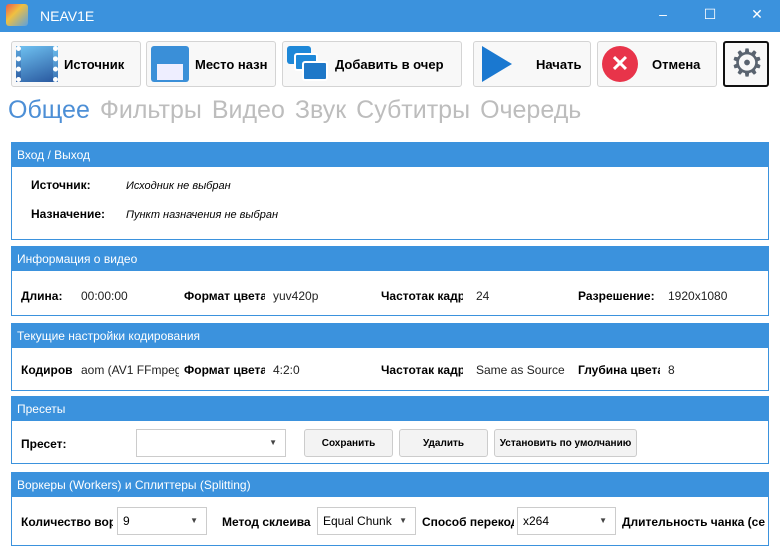 The image size is (780, 550). I want to click on gear-icon: ⚙, so click(747, 64).